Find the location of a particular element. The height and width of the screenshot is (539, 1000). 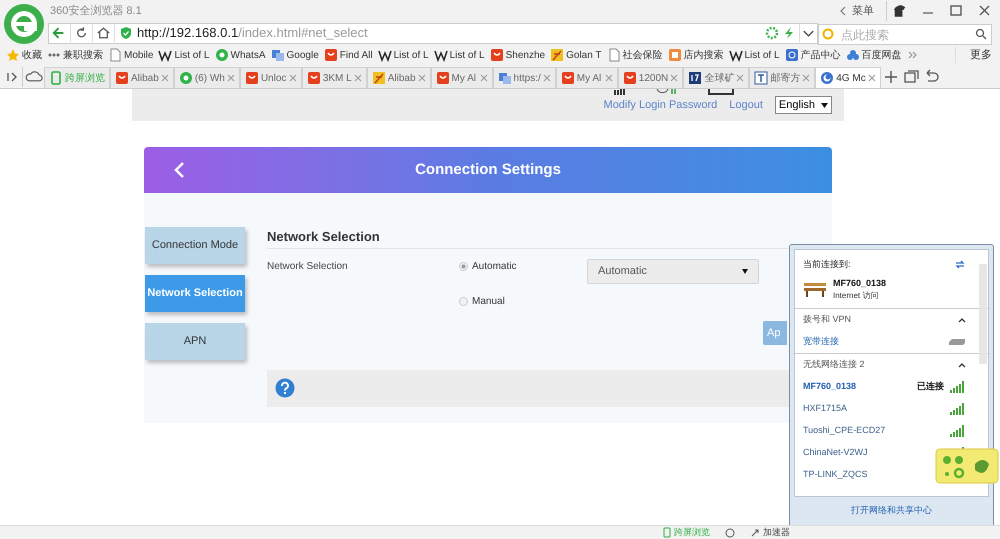

connection-link: 宽带连接 is located at coordinates (821, 342).